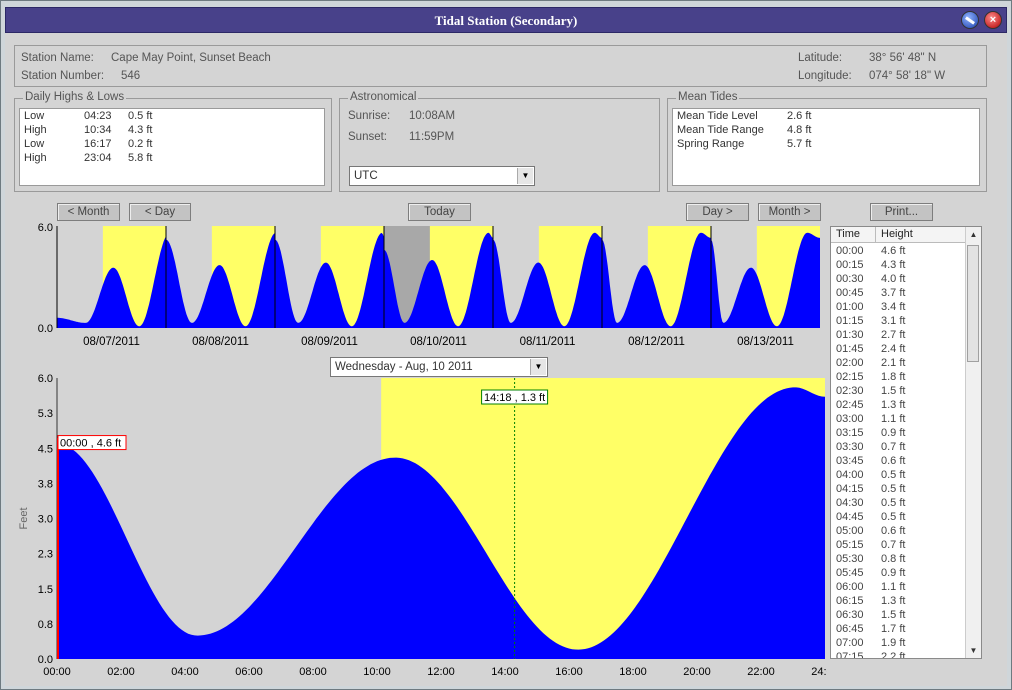 The height and width of the screenshot is (690, 1012). Describe the element at coordinates (850, 321) in the screenshot. I see `row-time: 01:15` at that location.